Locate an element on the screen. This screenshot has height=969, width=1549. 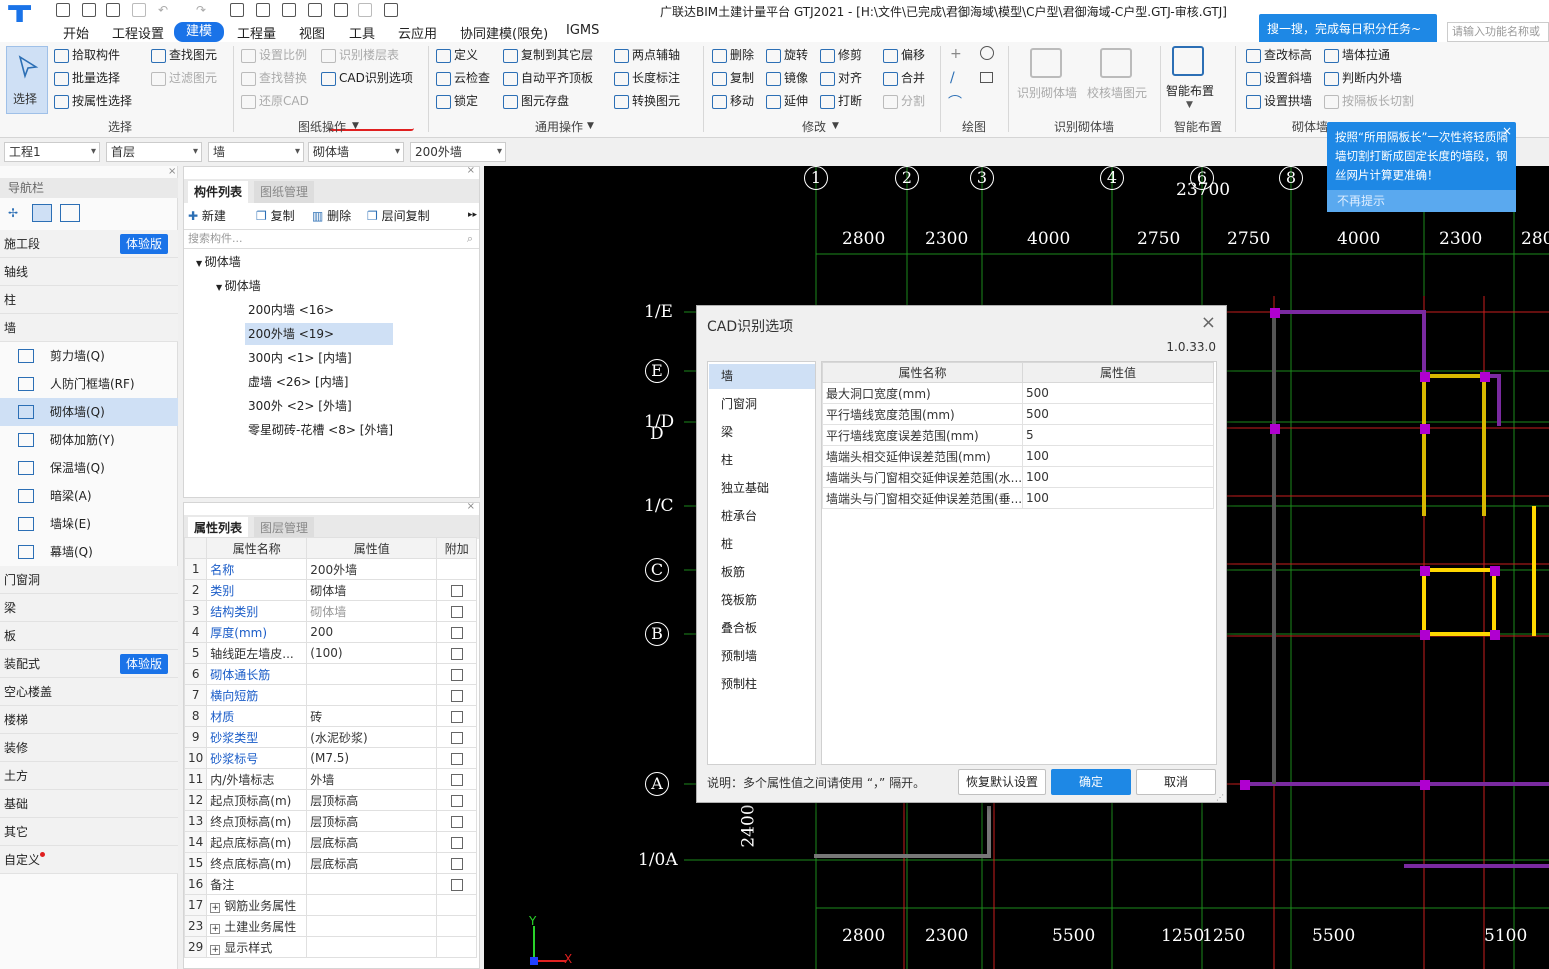
pick-component-button: 拾取构件 is located at coordinates (87, 55).